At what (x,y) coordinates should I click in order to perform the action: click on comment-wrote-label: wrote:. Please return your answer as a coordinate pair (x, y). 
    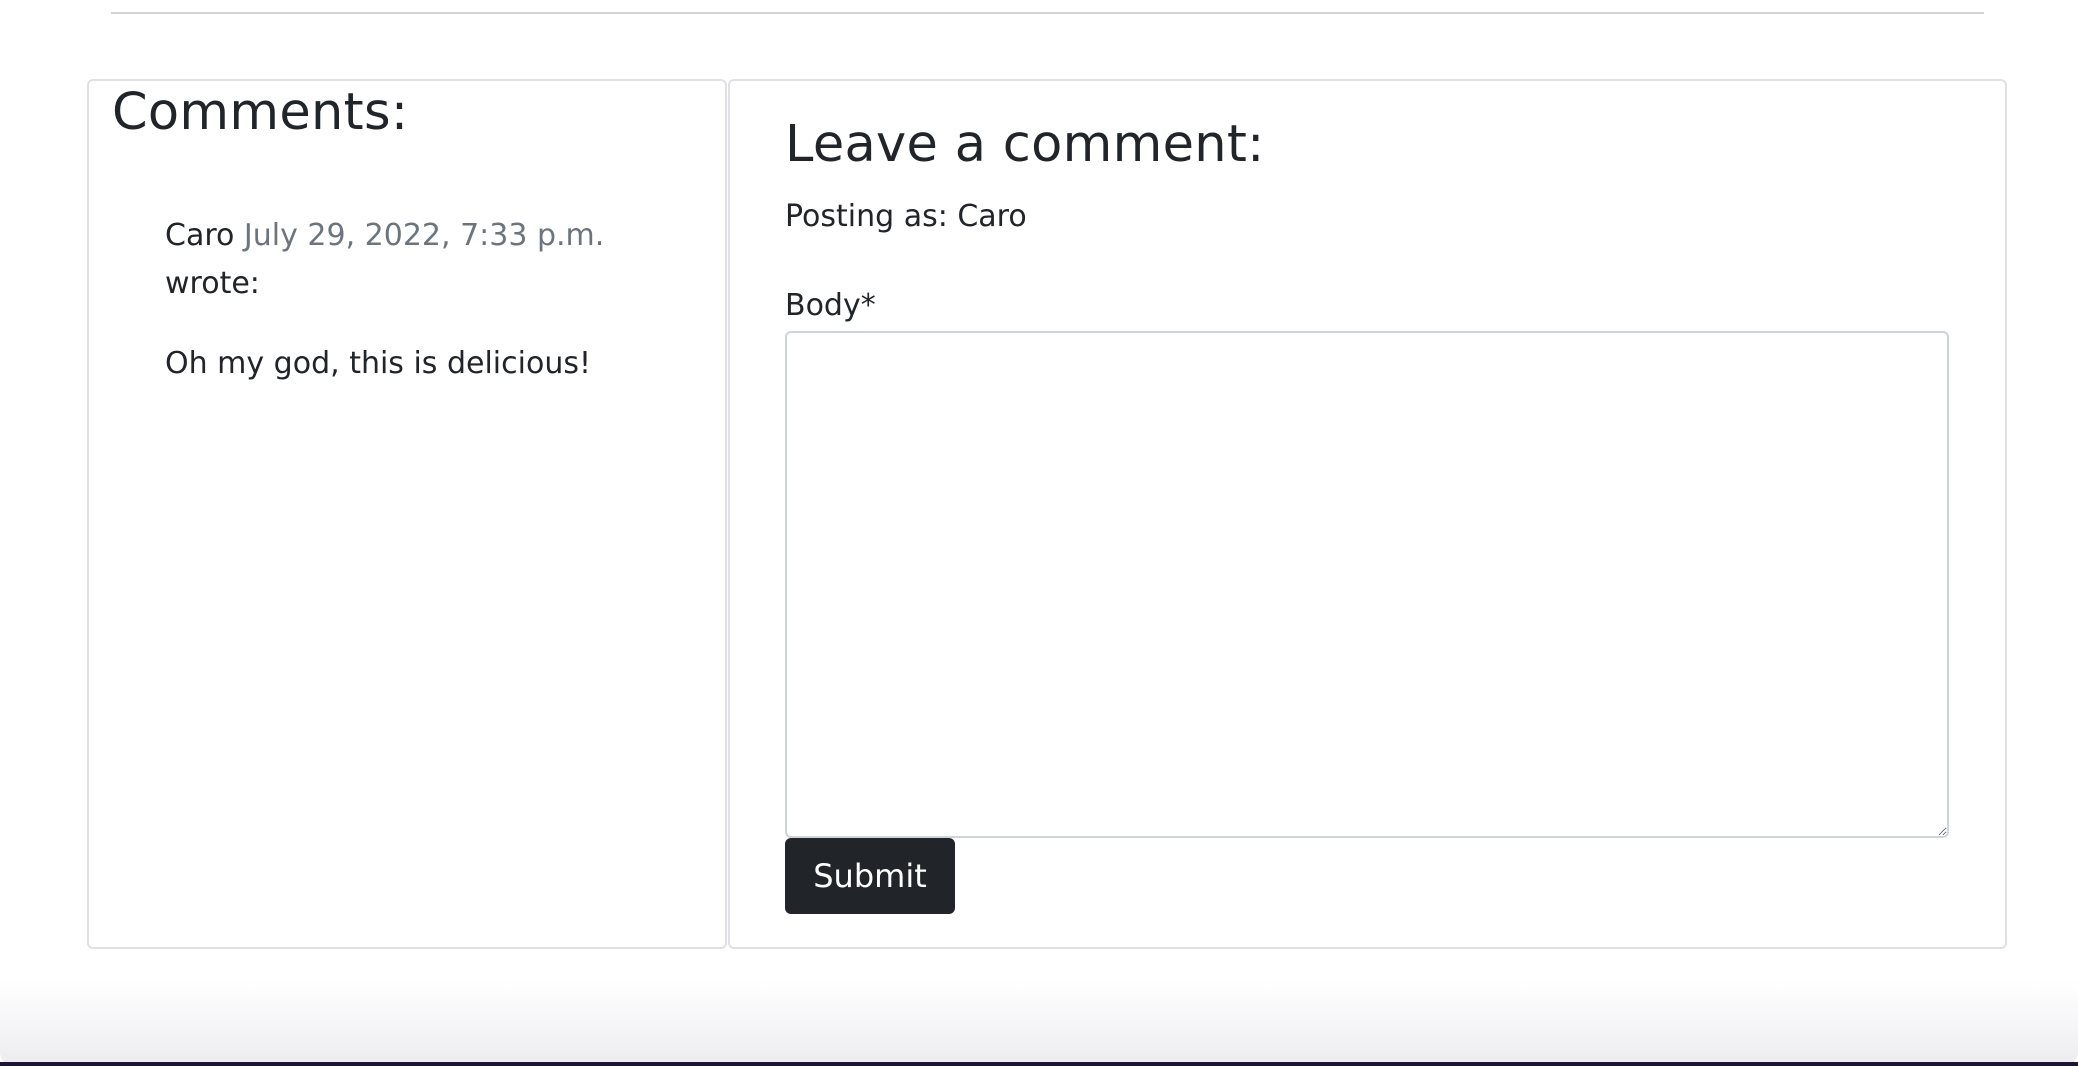
    Looking at the image, I should click on (212, 283).